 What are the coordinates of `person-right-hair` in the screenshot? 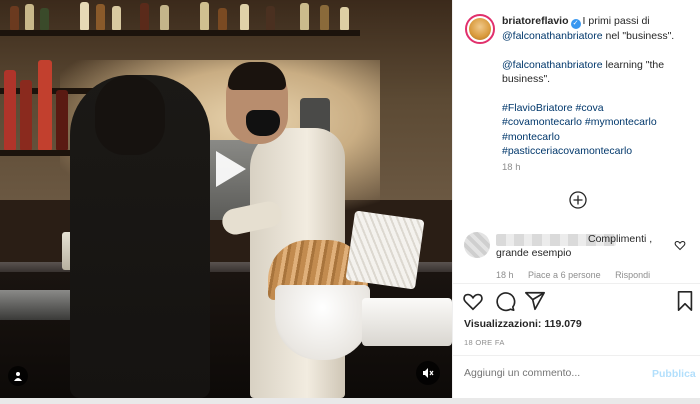 It's located at (257, 76).